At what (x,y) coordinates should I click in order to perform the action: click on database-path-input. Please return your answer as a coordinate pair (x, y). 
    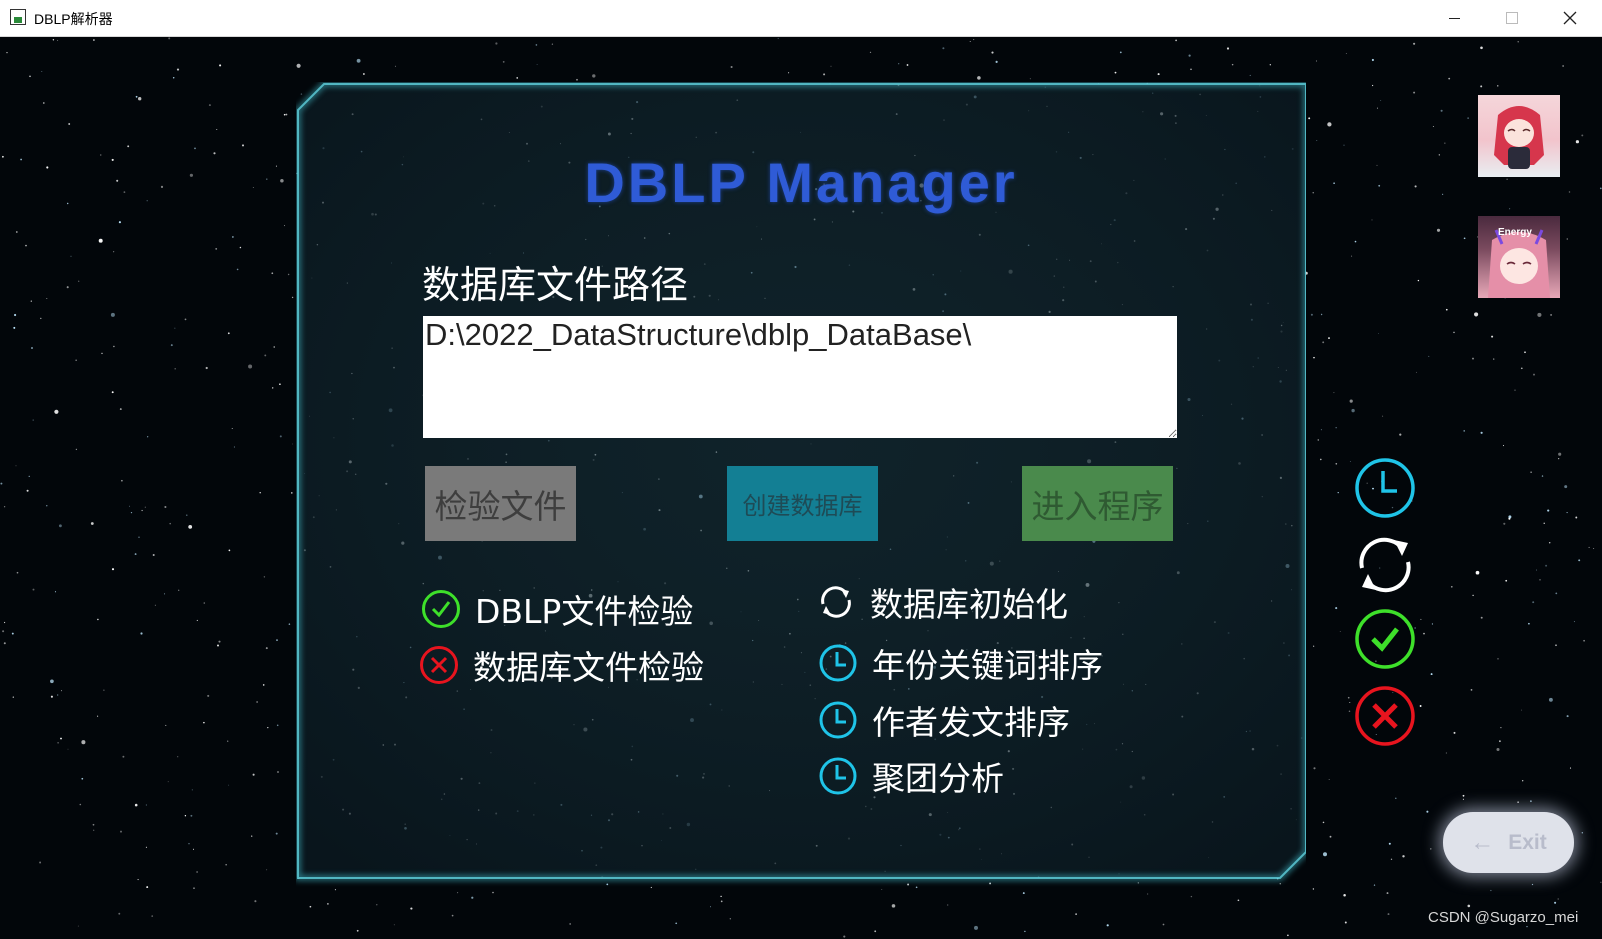
    Looking at the image, I should click on (800, 377).